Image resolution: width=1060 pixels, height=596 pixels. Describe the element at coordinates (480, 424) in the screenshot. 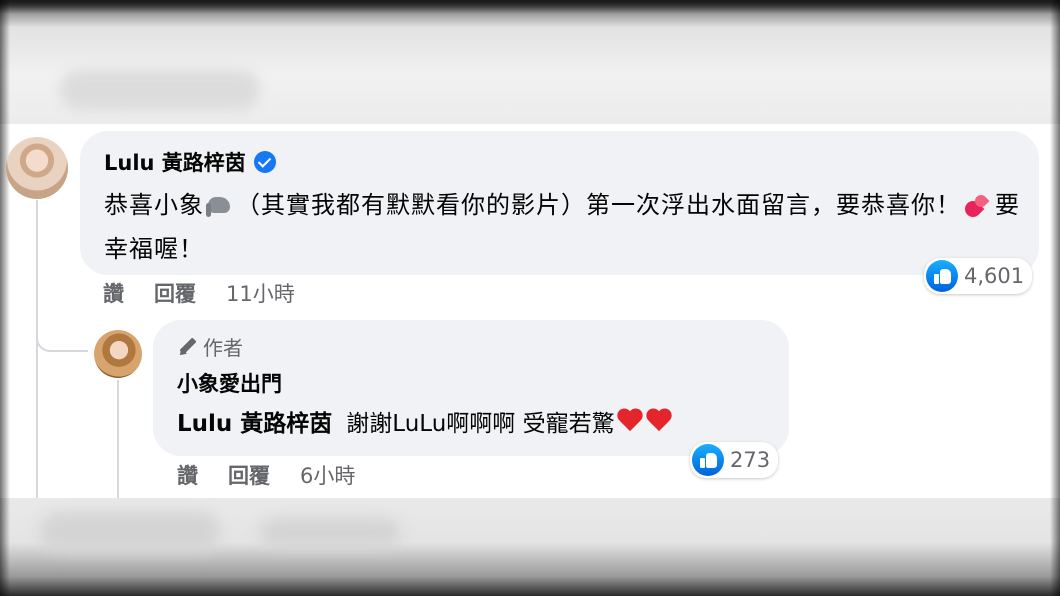

I see `reply-text-body: 謝謝LuLu啊啊啊 受寵若驚` at that location.